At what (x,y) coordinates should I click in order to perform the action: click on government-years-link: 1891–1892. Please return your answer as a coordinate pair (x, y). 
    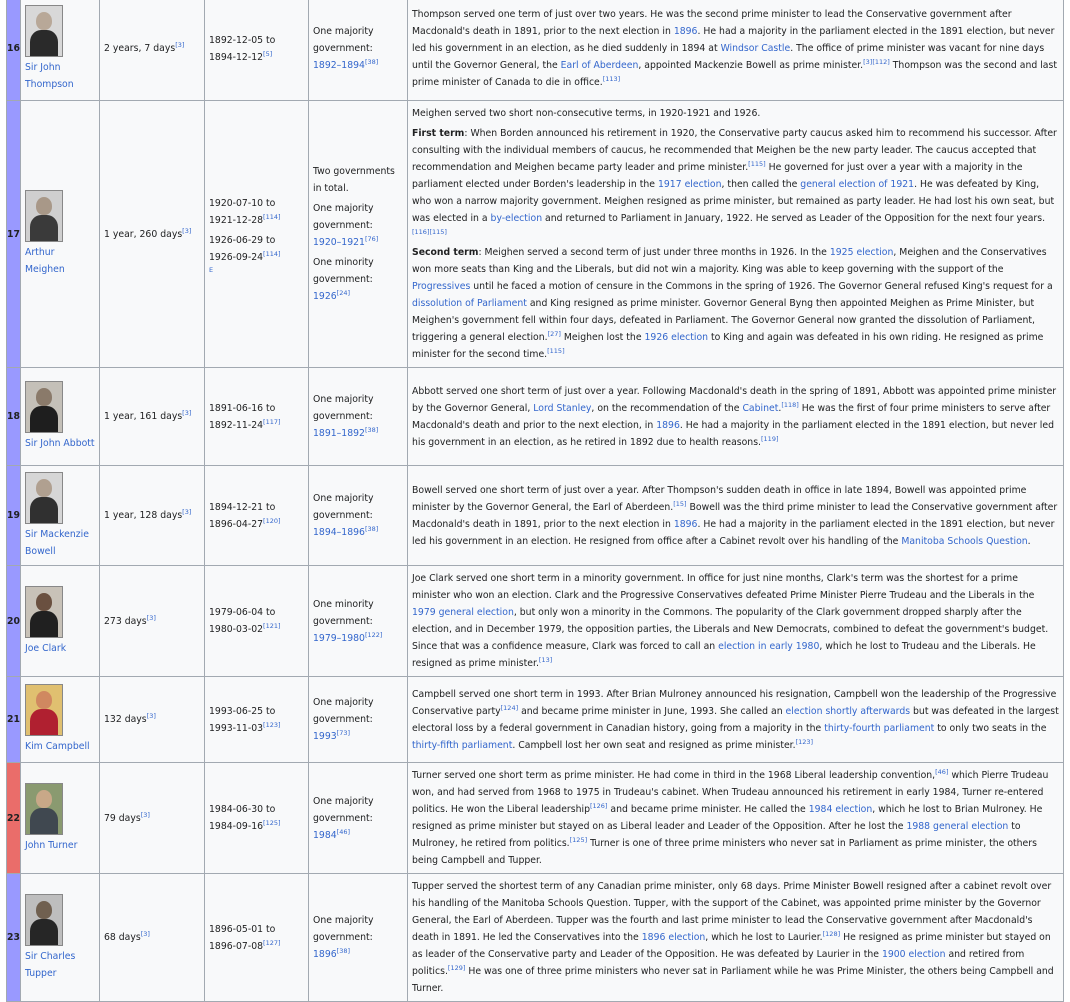
    Looking at the image, I should click on (339, 433).